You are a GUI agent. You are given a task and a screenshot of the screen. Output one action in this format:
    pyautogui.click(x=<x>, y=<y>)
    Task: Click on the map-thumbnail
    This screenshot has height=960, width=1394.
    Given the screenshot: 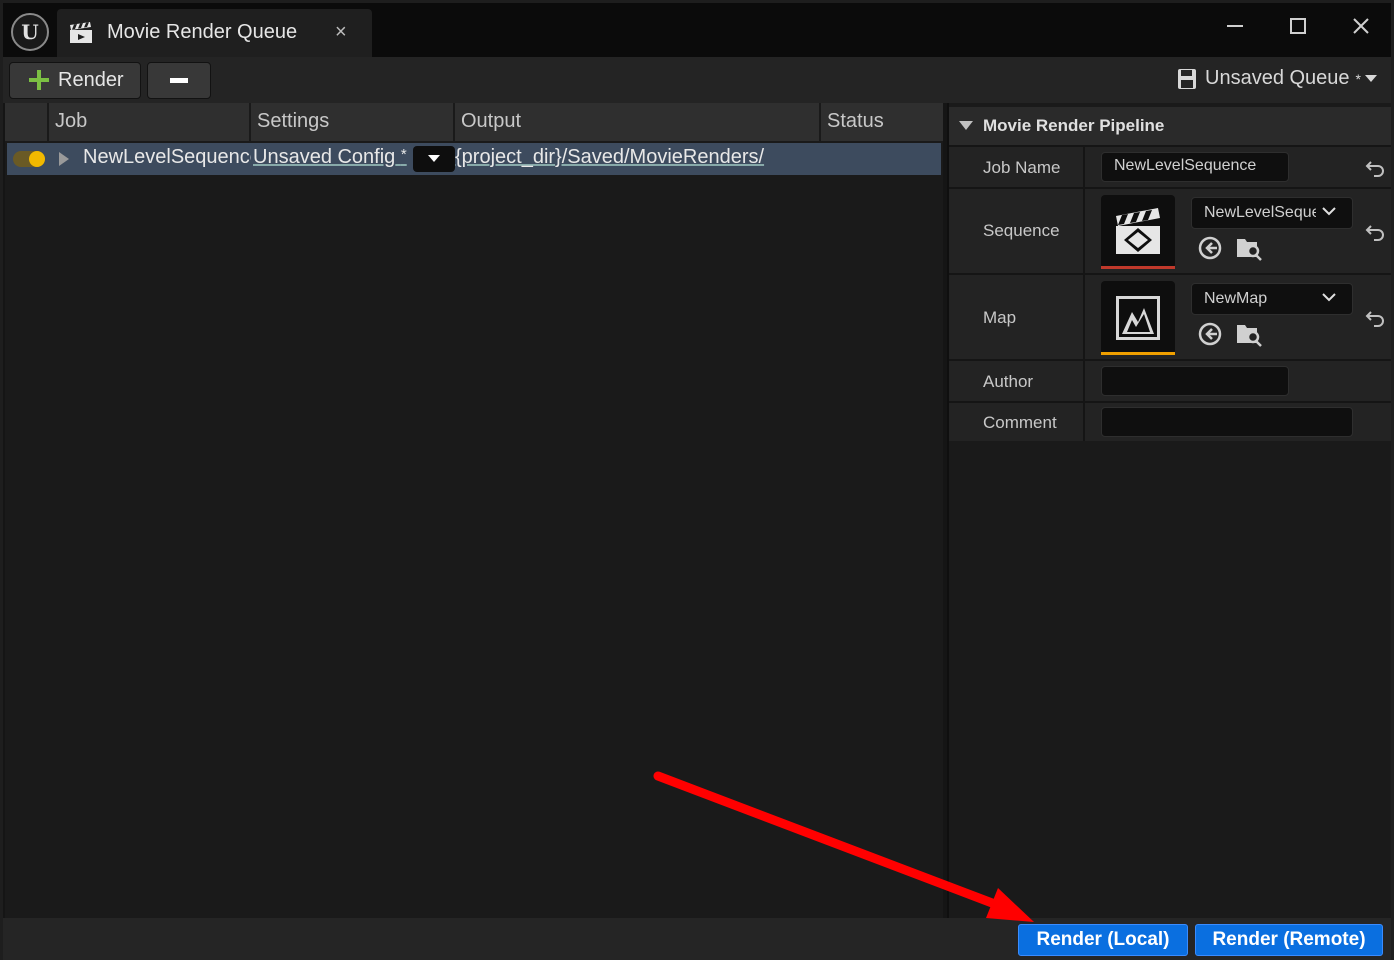 What is the action you would take?
    pyautogui.click(x=1138, y=318)
    